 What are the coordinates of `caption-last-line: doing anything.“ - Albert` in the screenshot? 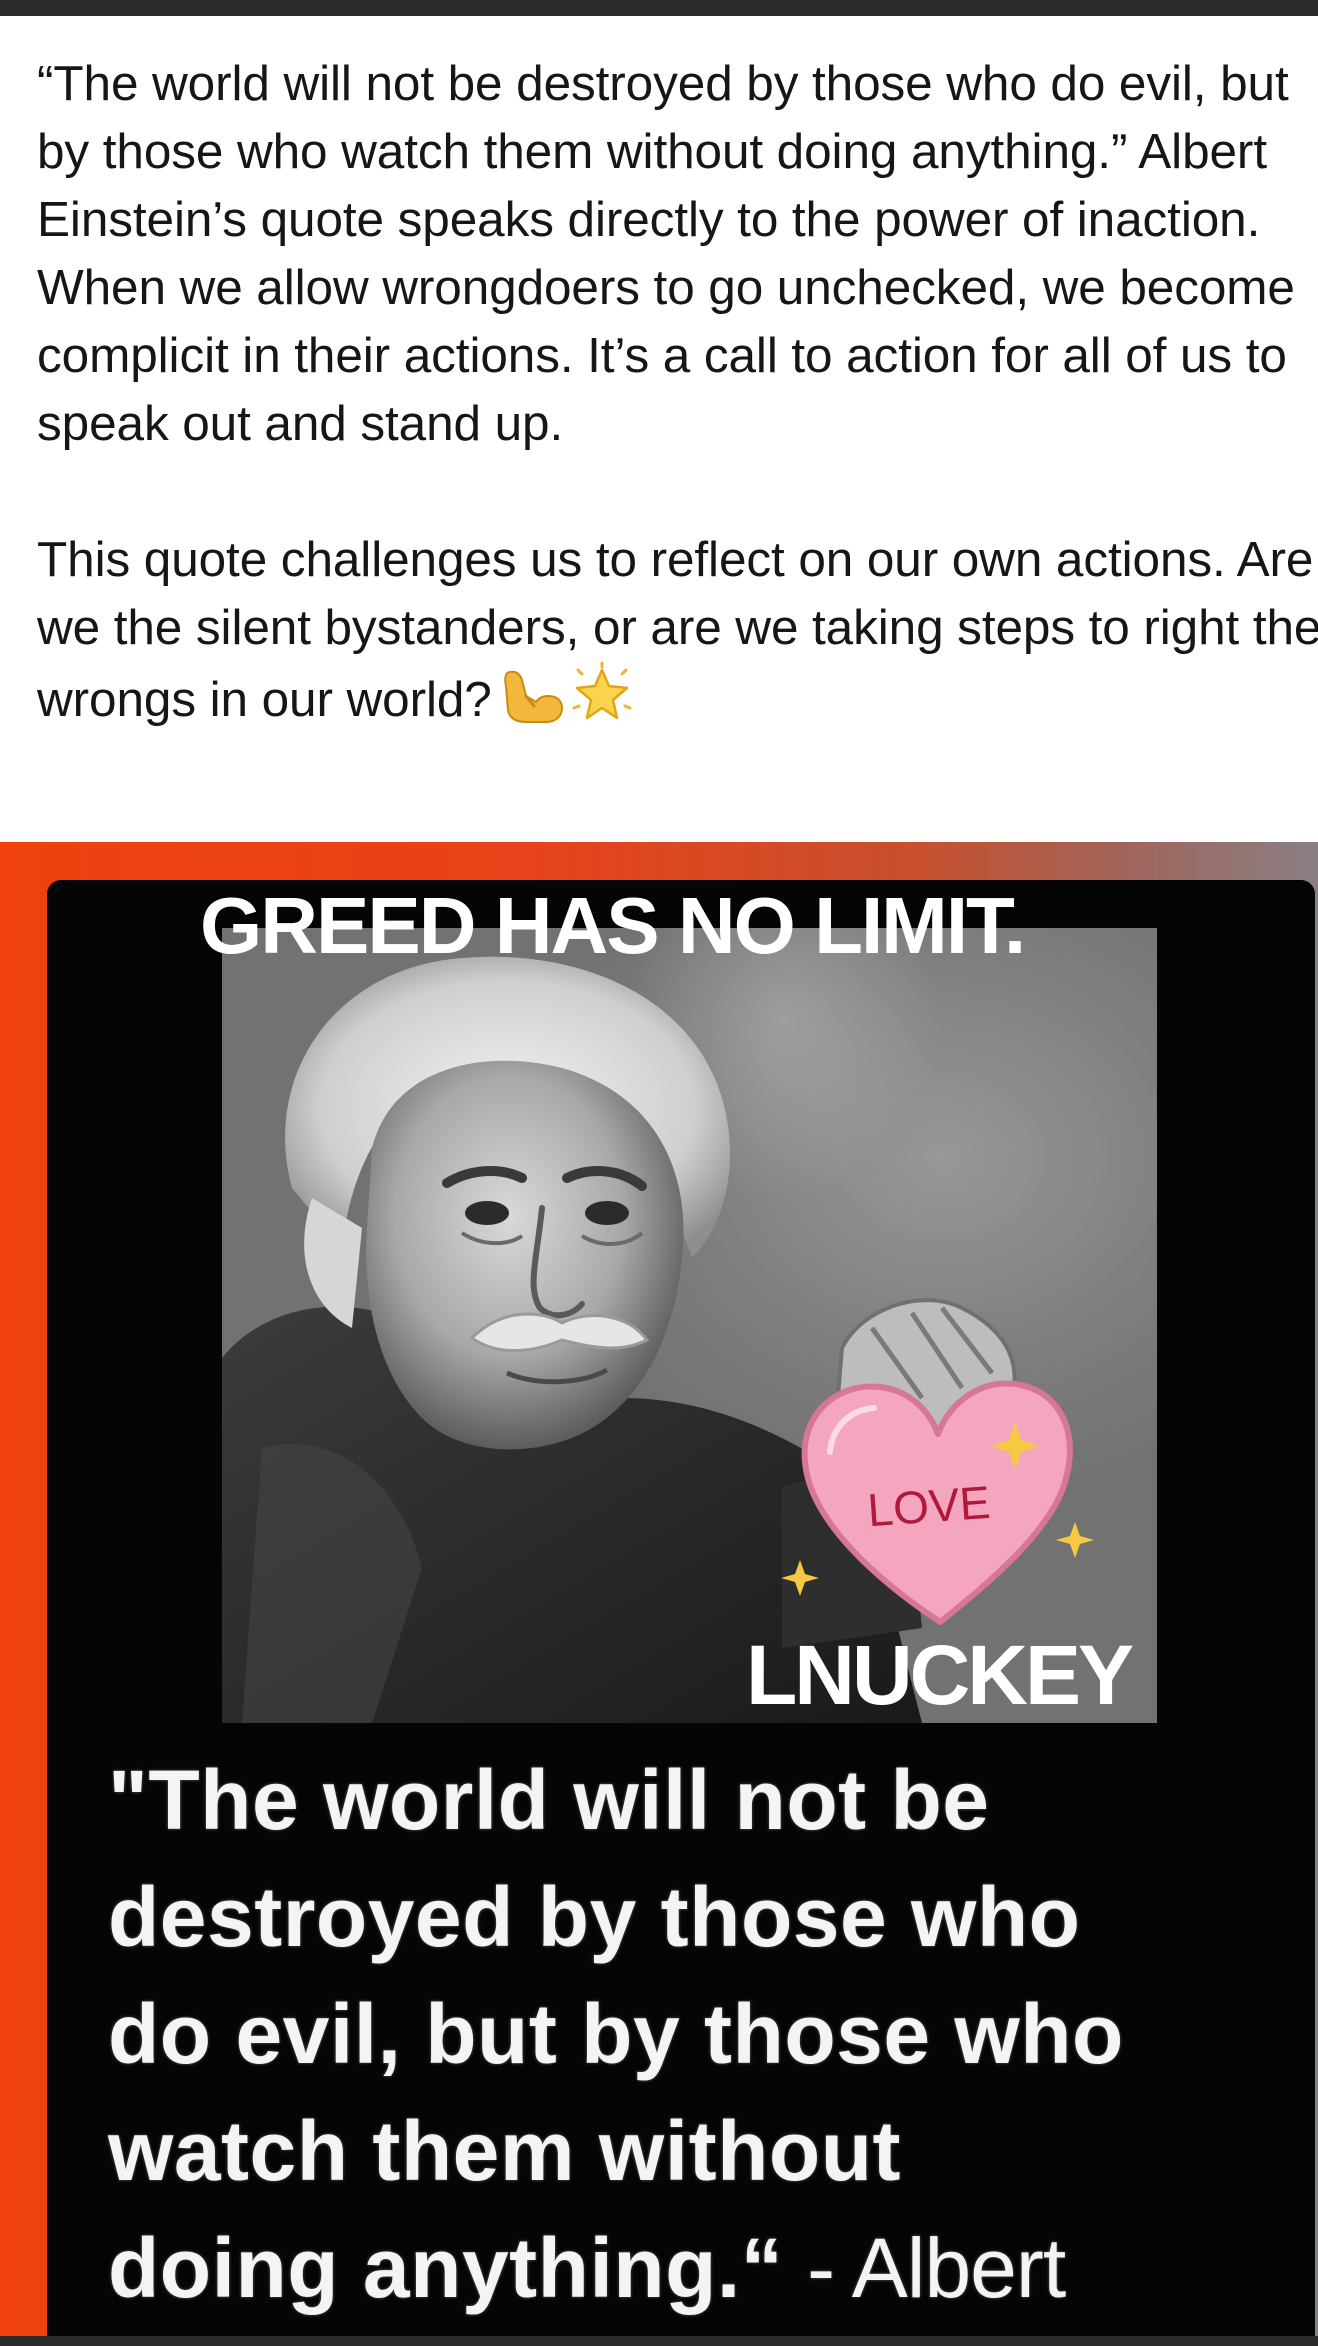 It's located at (708, 2268).